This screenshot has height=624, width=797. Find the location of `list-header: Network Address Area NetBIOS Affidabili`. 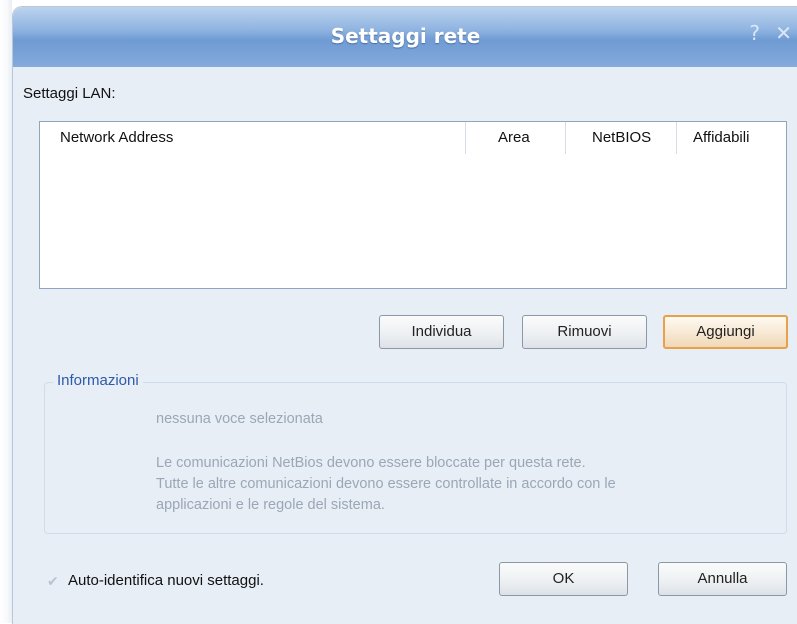

list-header: Network Address Area NetBIOS Affidabili is located at coordinates (413, 138).